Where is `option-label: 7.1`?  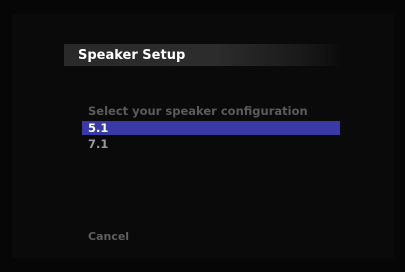 option-label: 7.1 is located at coordinates (98, 144).